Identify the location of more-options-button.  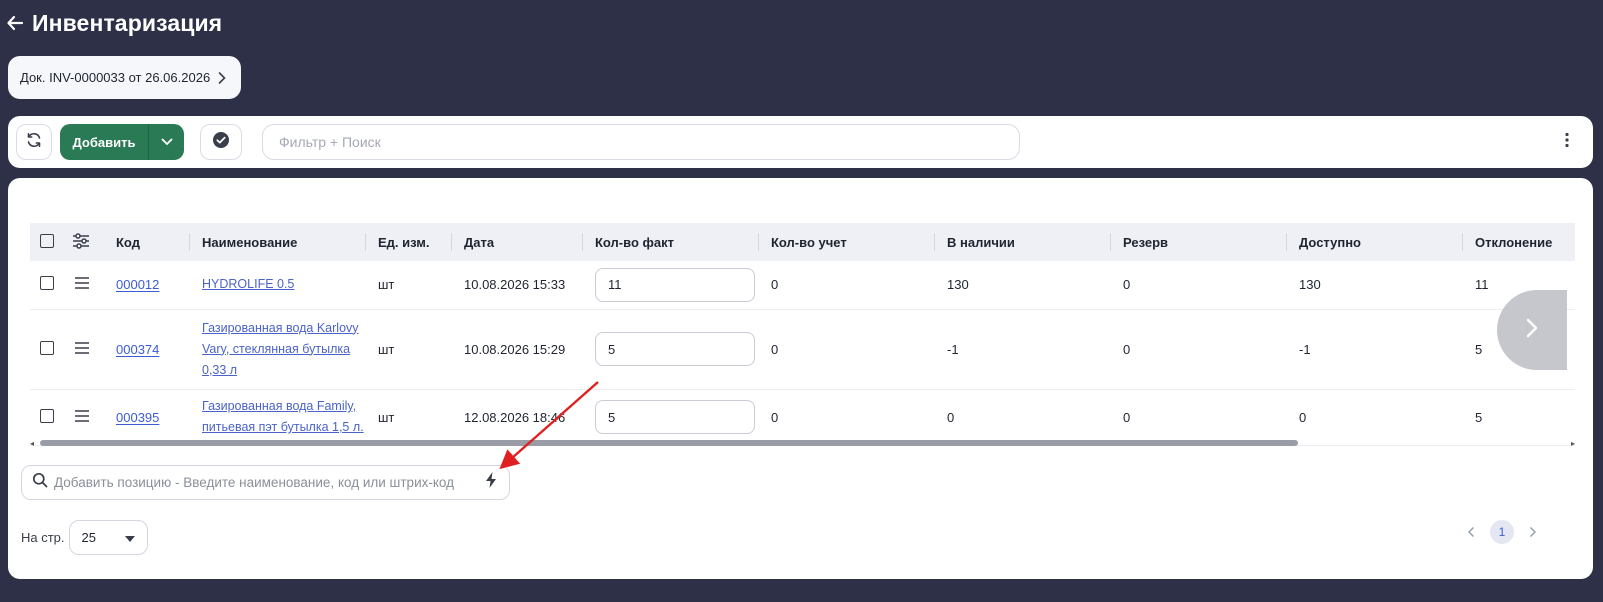
(1567, 142).